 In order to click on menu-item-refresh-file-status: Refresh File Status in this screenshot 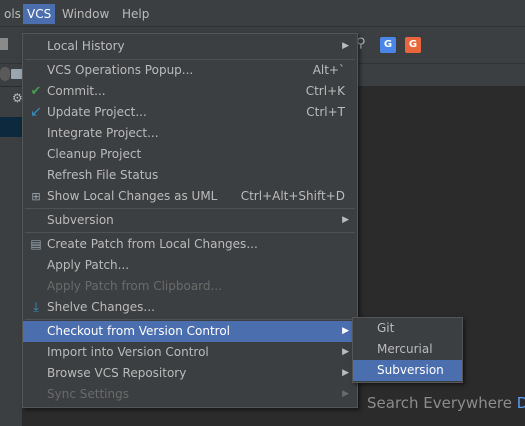, I will do `click(190, 175)`.